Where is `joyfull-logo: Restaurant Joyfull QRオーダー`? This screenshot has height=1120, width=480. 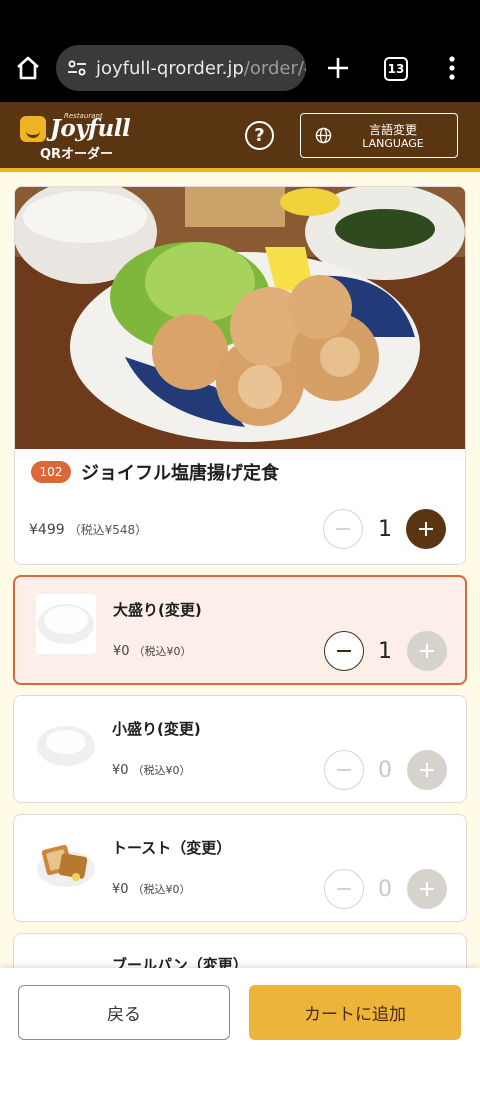 joyfull-logo: Restaurant Joyfull QRオーダー is located at coordinates (80, 137).